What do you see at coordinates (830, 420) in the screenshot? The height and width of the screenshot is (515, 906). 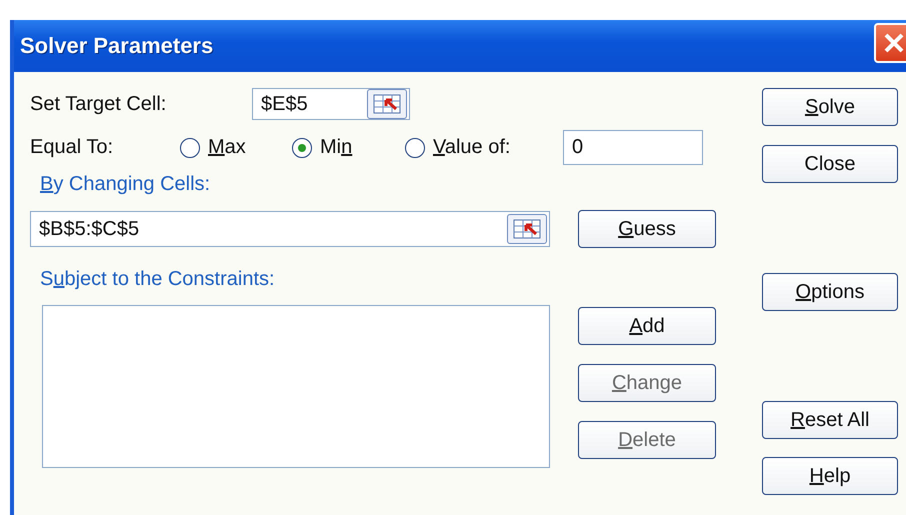 I see `dialog-button: Reset All` at bounding box center [830, 420].